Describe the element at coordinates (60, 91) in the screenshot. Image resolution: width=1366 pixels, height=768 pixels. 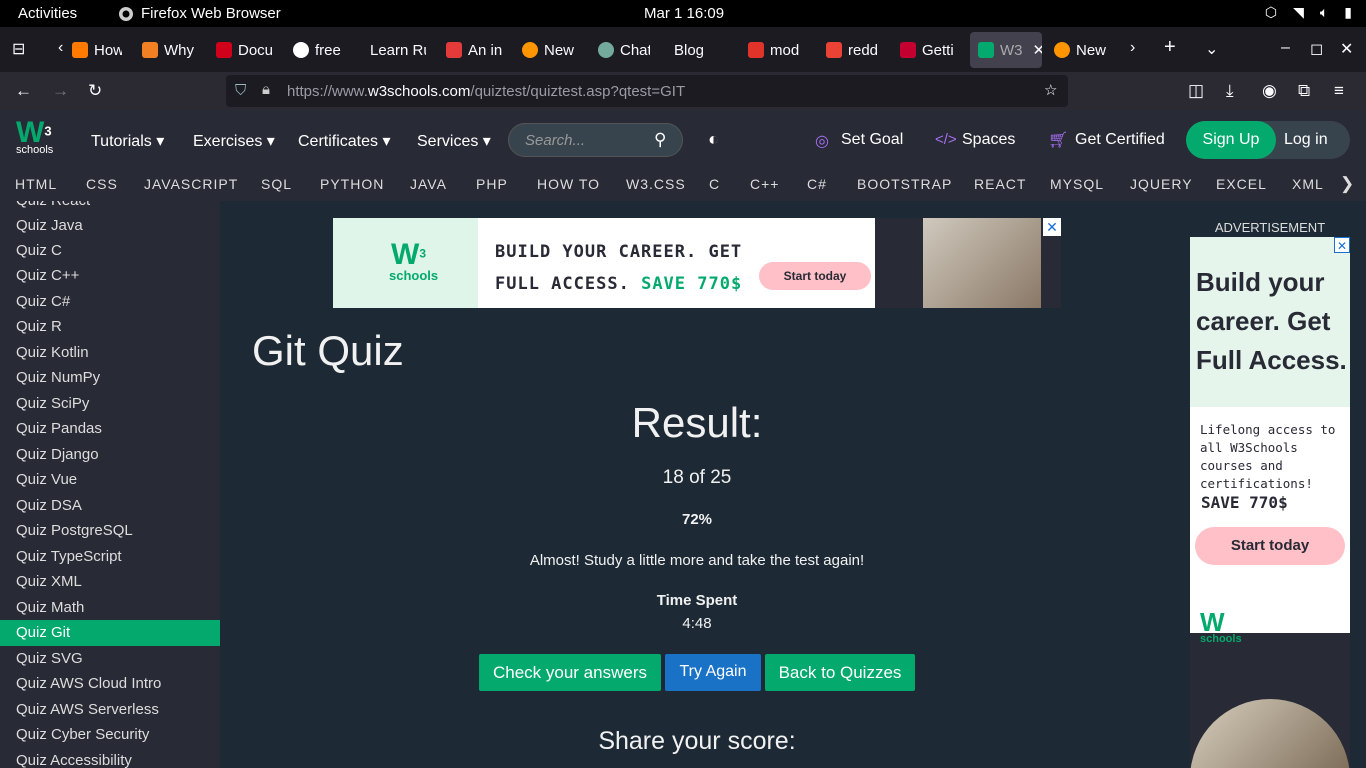
I see `forward-icon: →` at that location.